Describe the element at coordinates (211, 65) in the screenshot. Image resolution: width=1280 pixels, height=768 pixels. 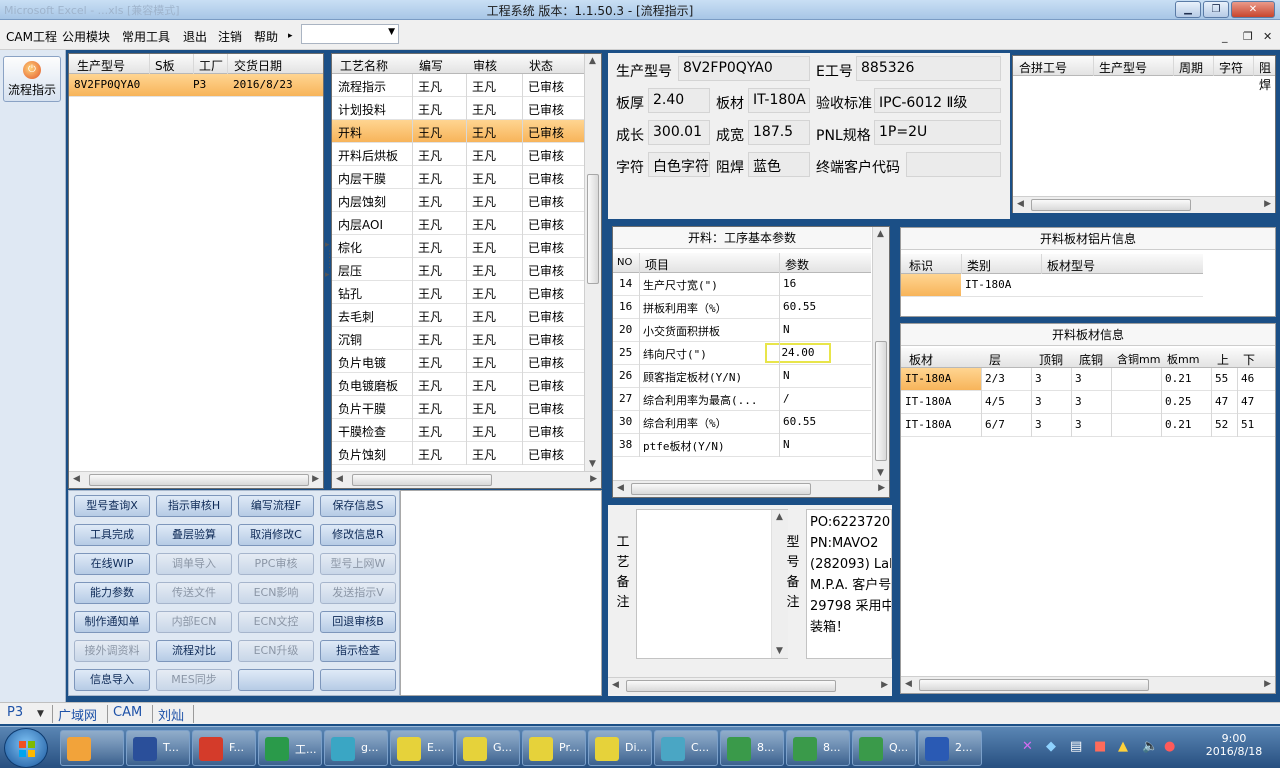
I see `col-factory: 工厂` at that location.